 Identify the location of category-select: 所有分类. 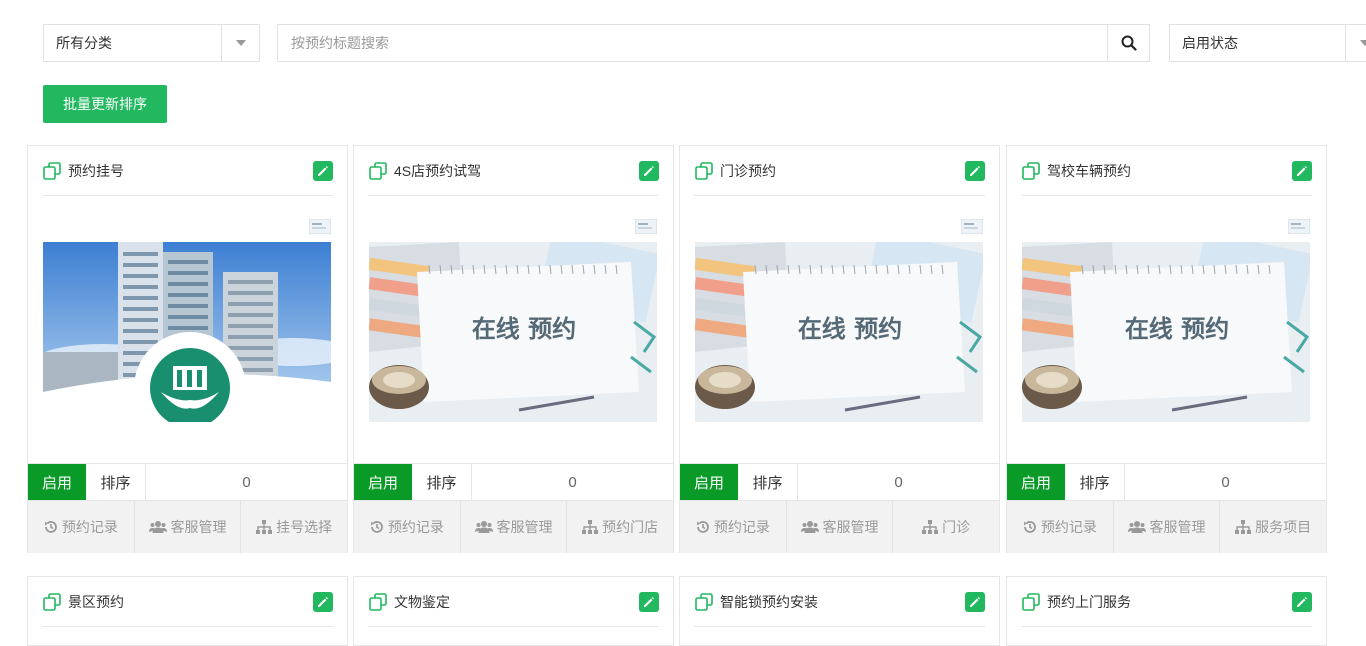
(151, 43).